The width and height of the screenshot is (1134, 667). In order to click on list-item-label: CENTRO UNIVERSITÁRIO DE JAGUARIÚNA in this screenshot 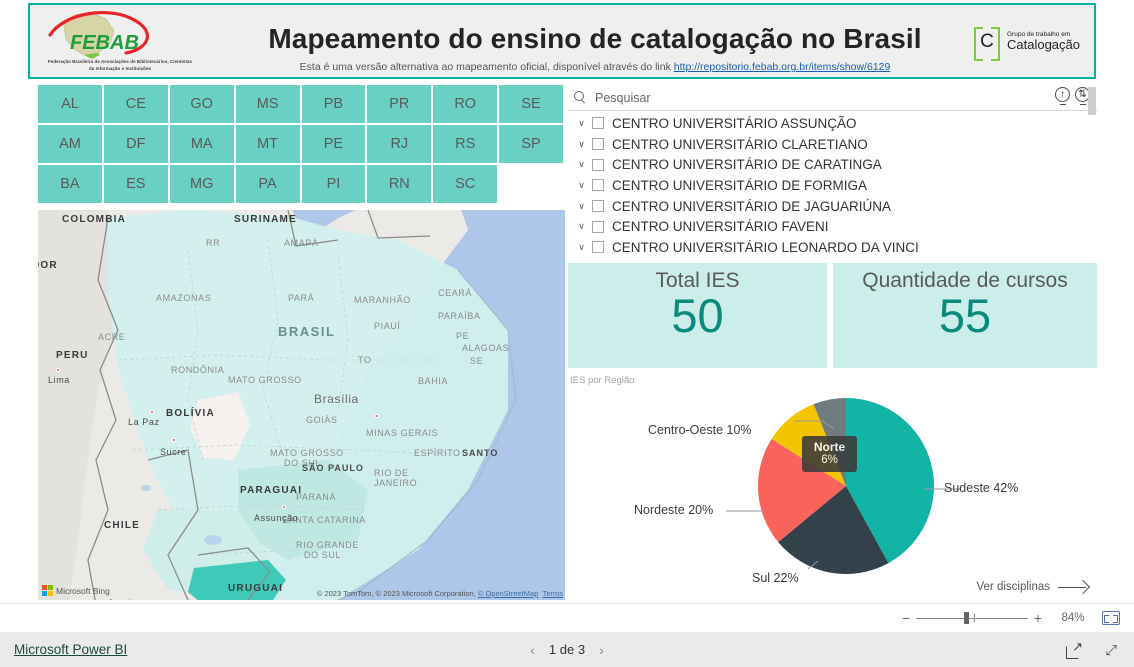, I will do `click(752, 206)`.